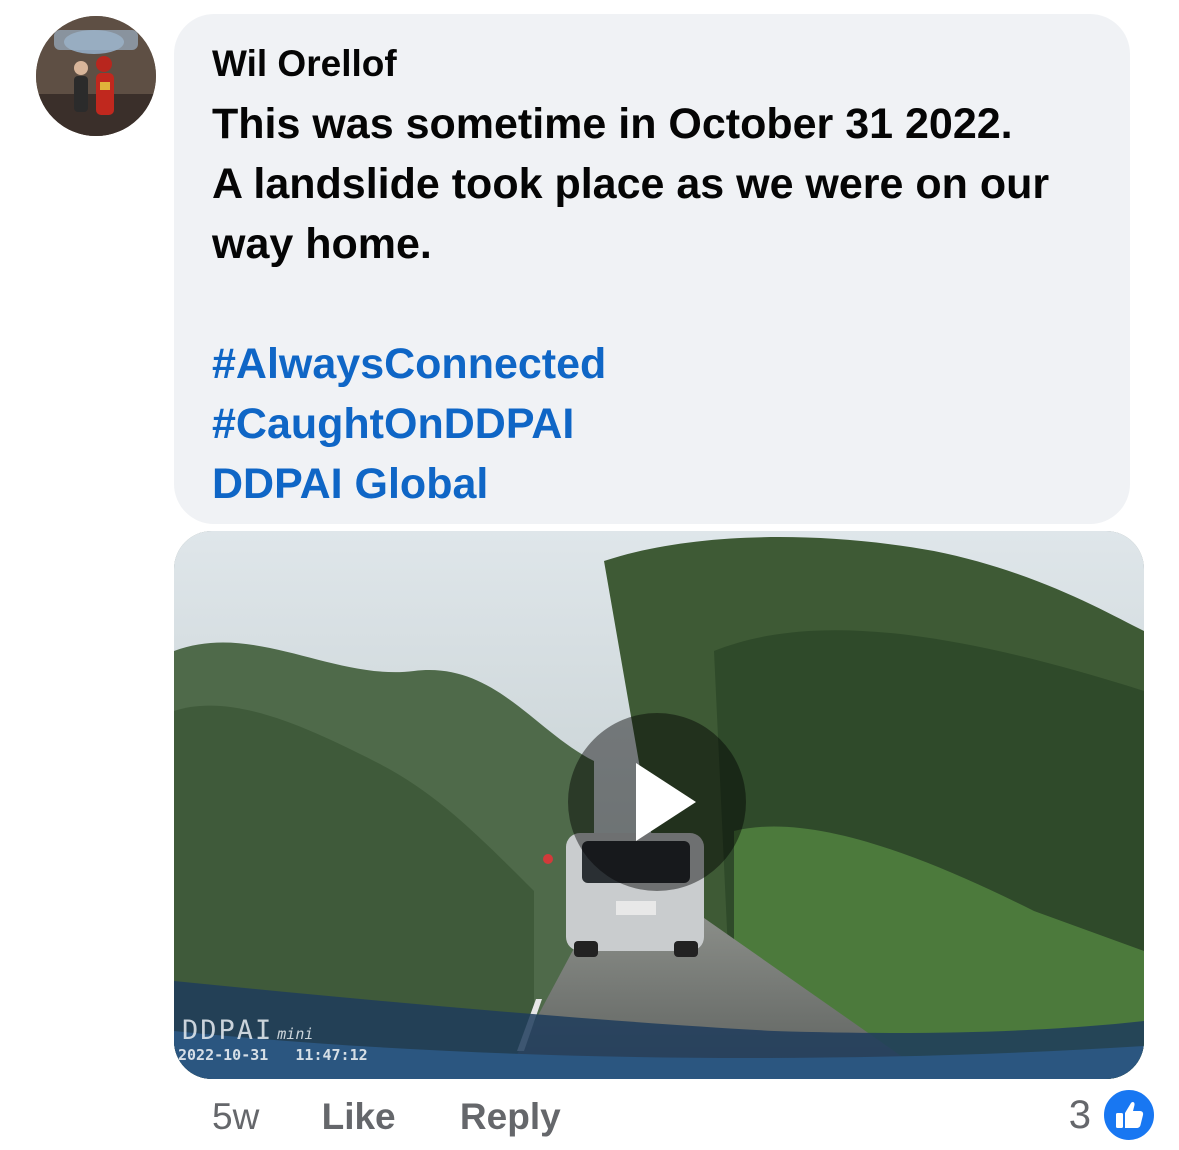  I want to click on hashtag-link: #AlwaysConnected, so click(661, 364).